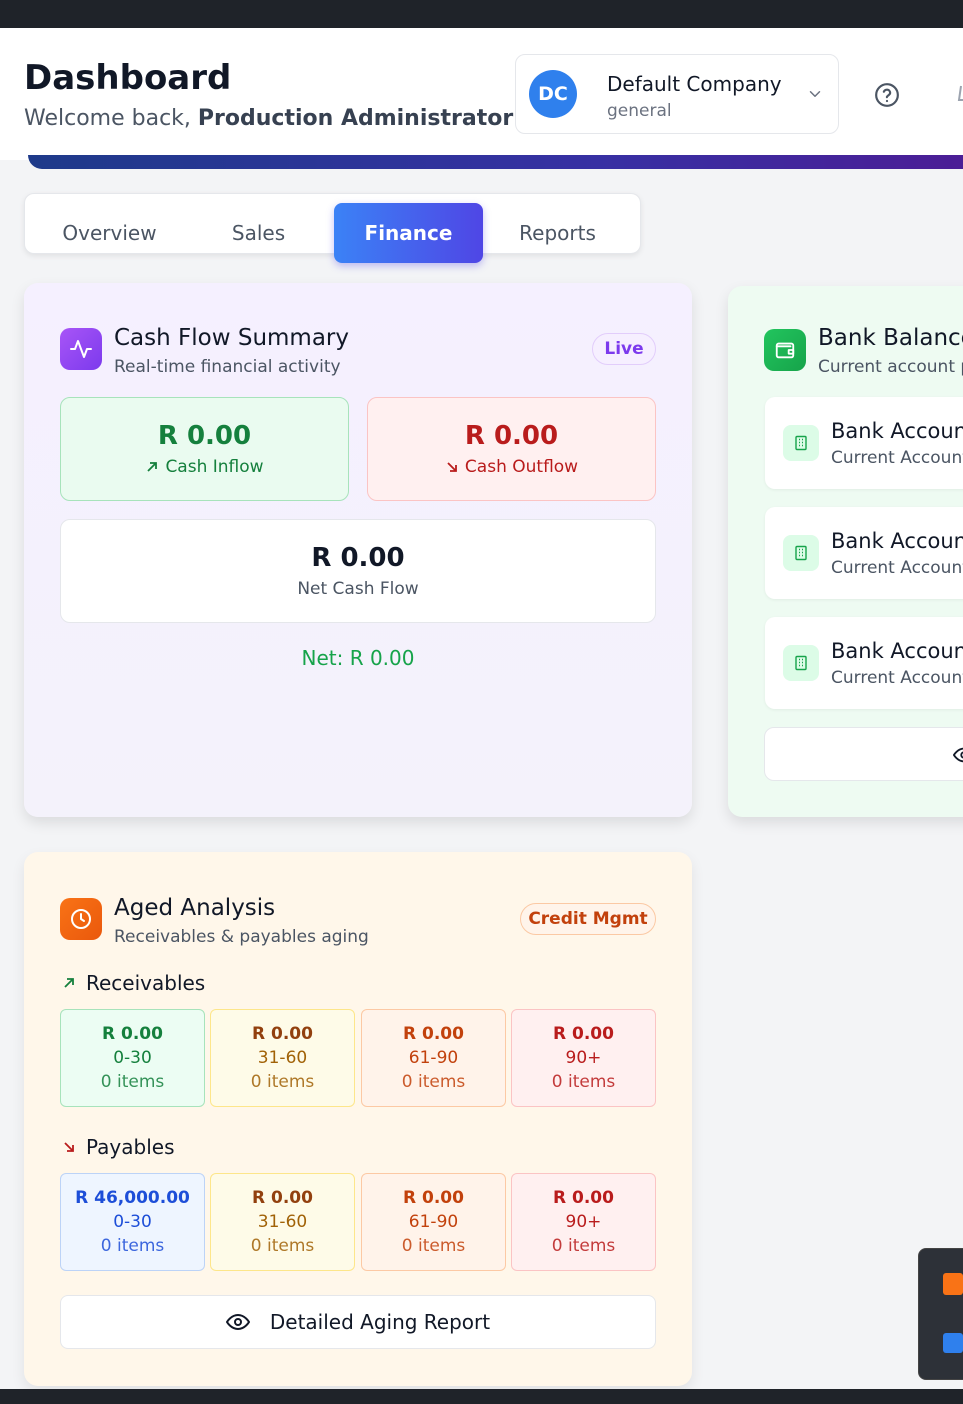  I want to click on cash-flow-title: Cash Flow Summary, so click(231, 338).